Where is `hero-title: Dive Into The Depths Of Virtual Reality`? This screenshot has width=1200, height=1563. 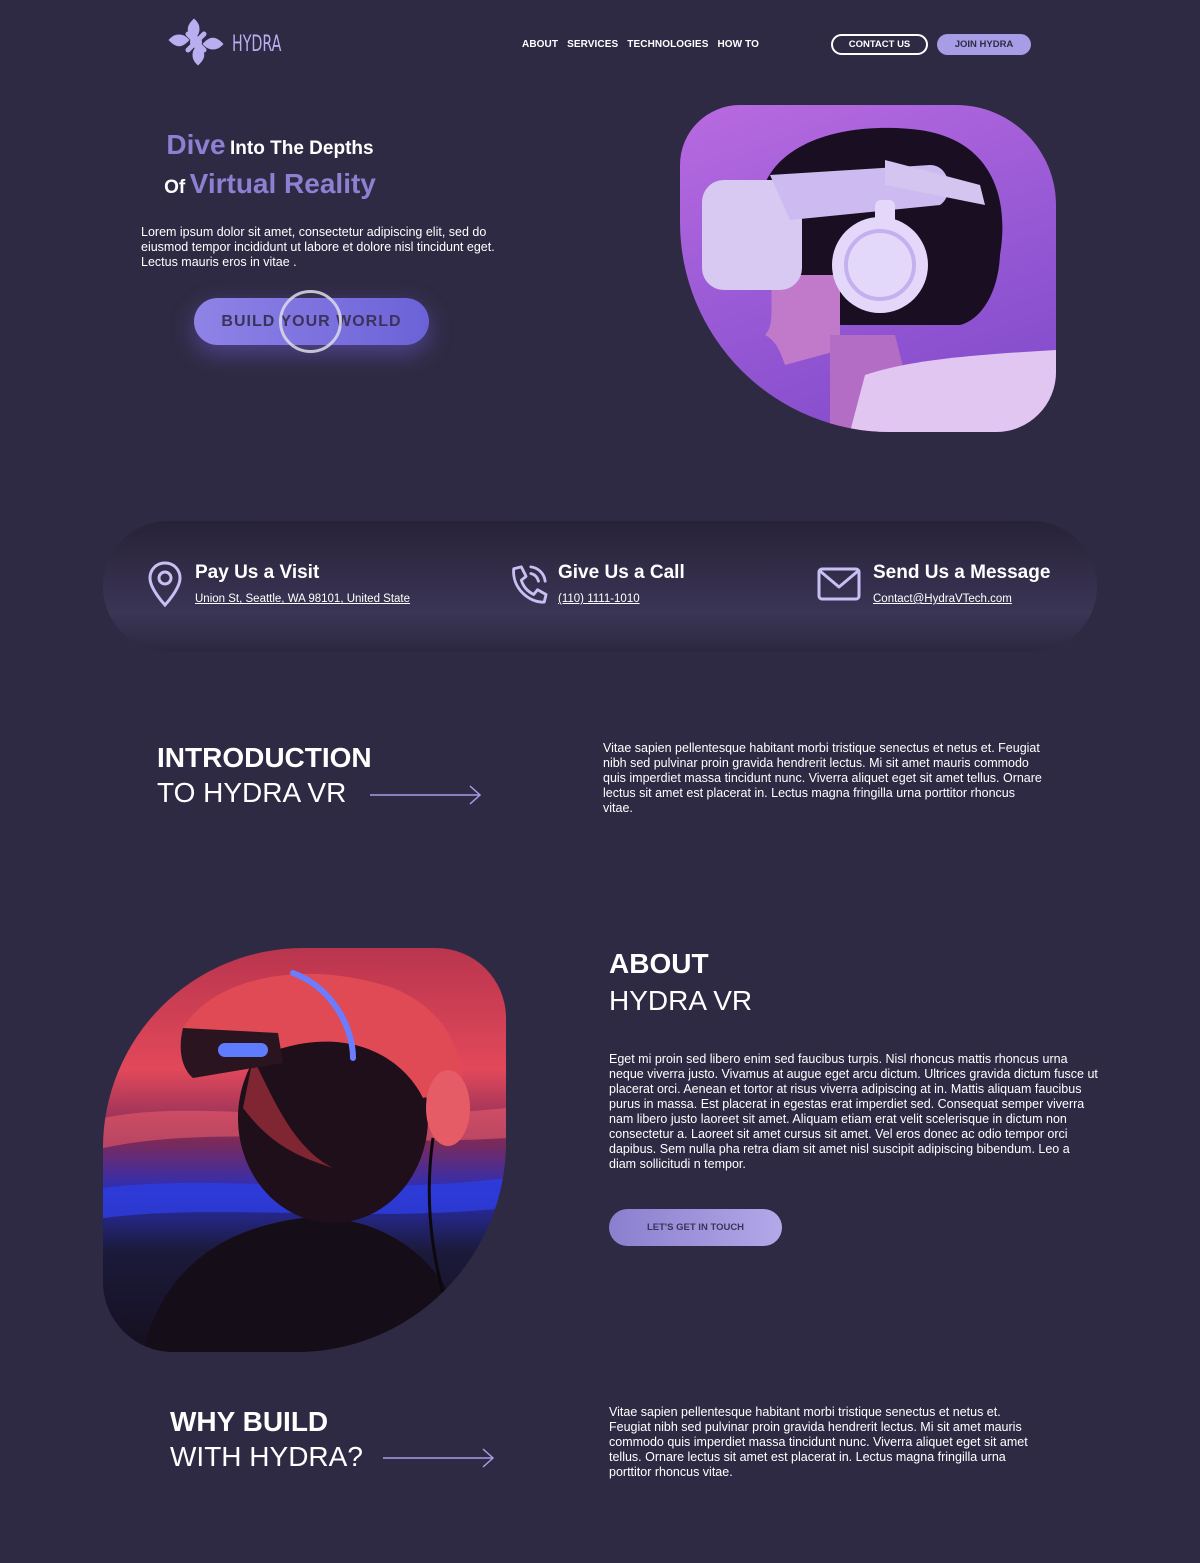
hero-title: Dive Into The Depths Of Virtual Reality is located at coordinates (270, 167).